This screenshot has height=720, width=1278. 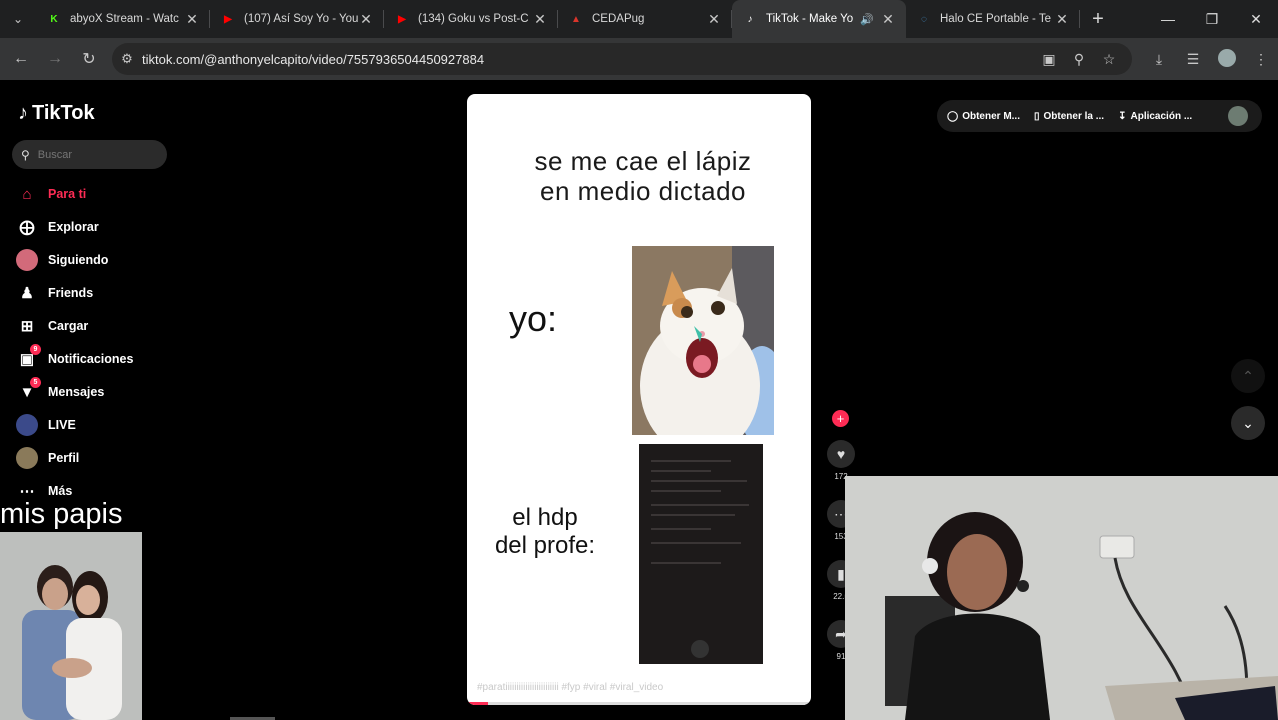 I want to click on bookmark-star-icon: ☆, so click(x=1109, y=59).